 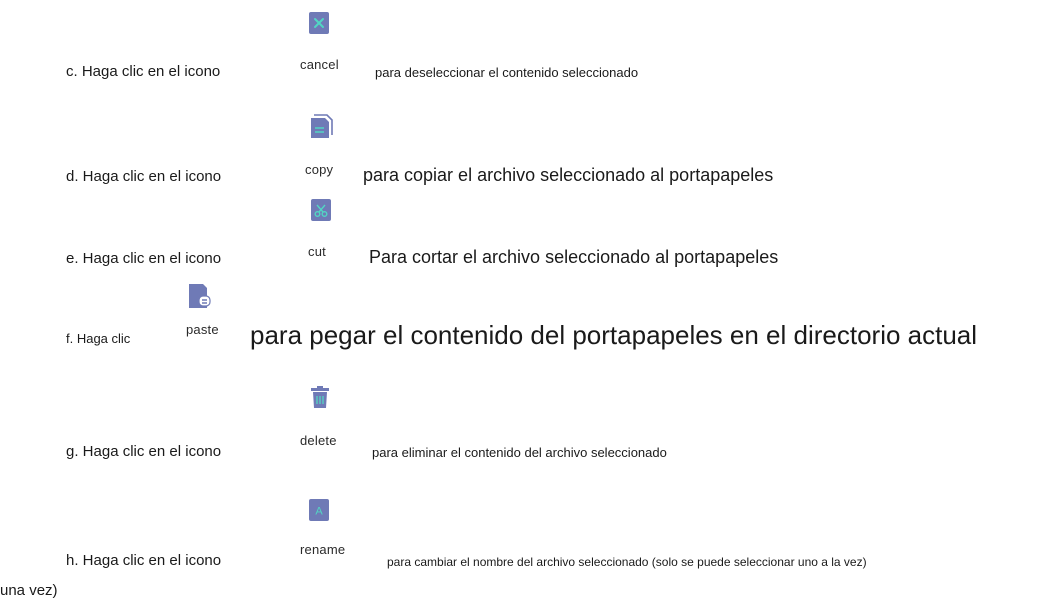 I want to click on cancel-icon, so click(x=319, y=23).